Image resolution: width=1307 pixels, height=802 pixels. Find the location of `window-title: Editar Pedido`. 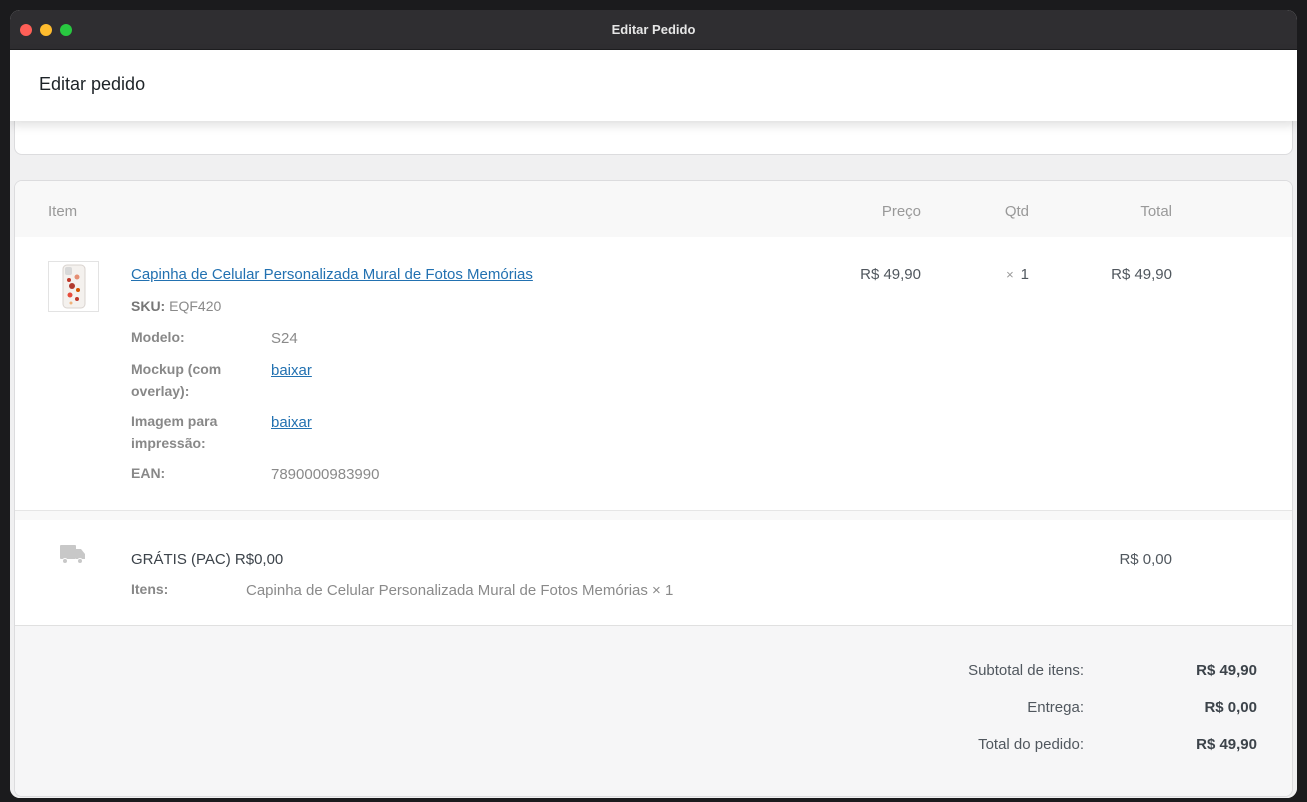

window-title: Editar Pedido is located at coordinates (653, 29).